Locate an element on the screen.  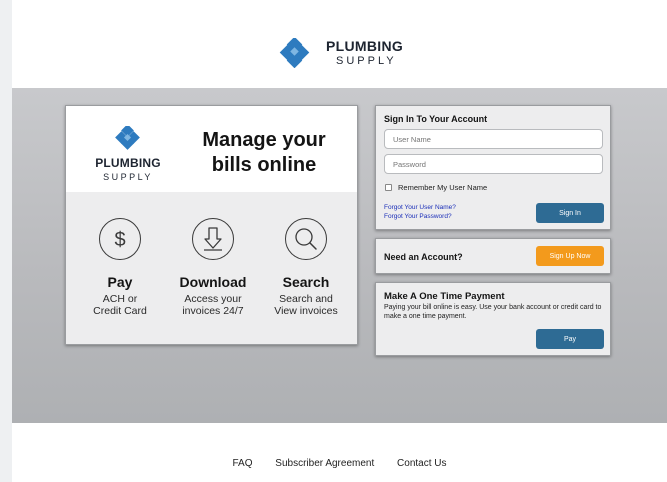
promo-logo-line1: PLUMBING is located at coordinates (128, 163).